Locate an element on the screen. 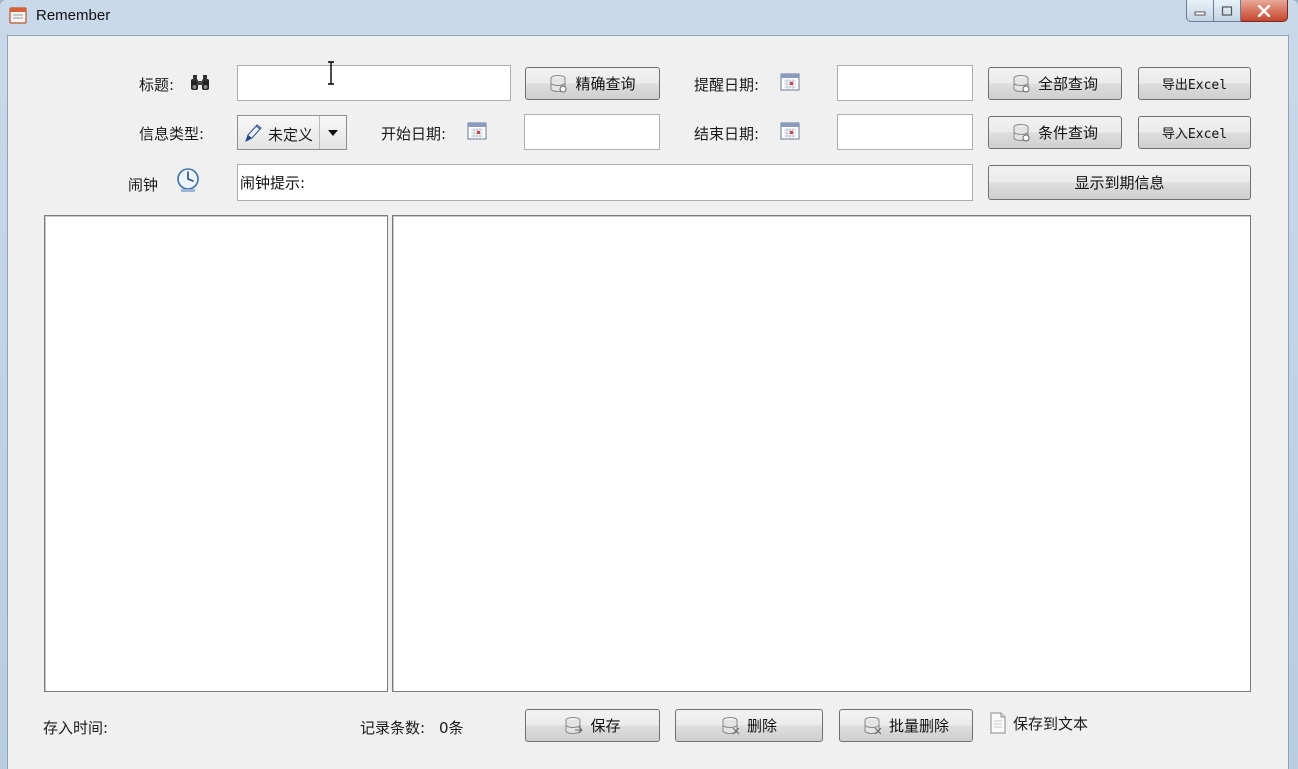 The image size is (1298, 769). batch-delete-label: 批量删除 is located at coordinates (918, 726).